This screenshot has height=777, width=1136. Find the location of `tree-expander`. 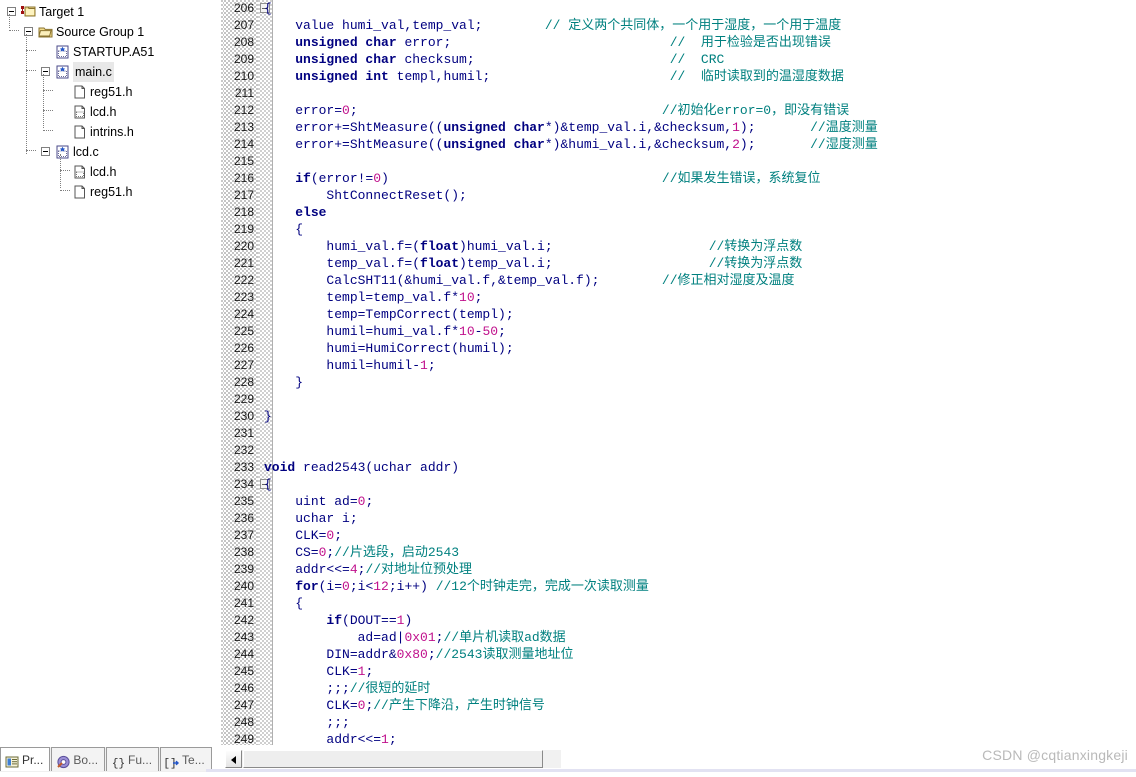

tree-expander is located at coordinates (45, 151).